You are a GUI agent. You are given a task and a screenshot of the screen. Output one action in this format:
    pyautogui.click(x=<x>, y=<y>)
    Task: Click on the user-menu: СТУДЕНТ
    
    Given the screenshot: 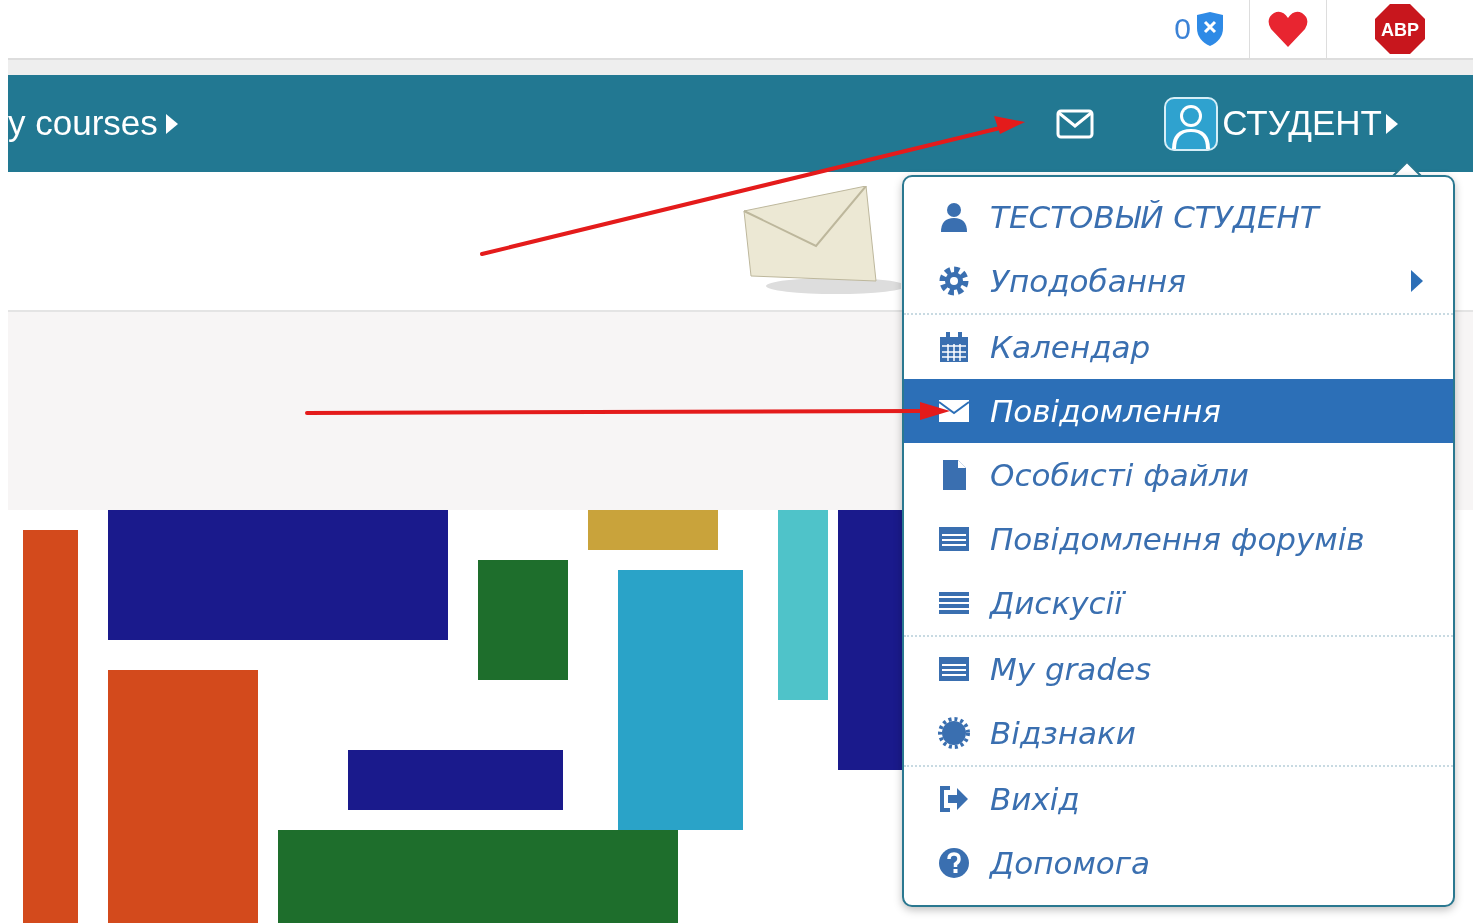 What is the action you would take?
    pyautogui.click(x=1281, y=123)
    